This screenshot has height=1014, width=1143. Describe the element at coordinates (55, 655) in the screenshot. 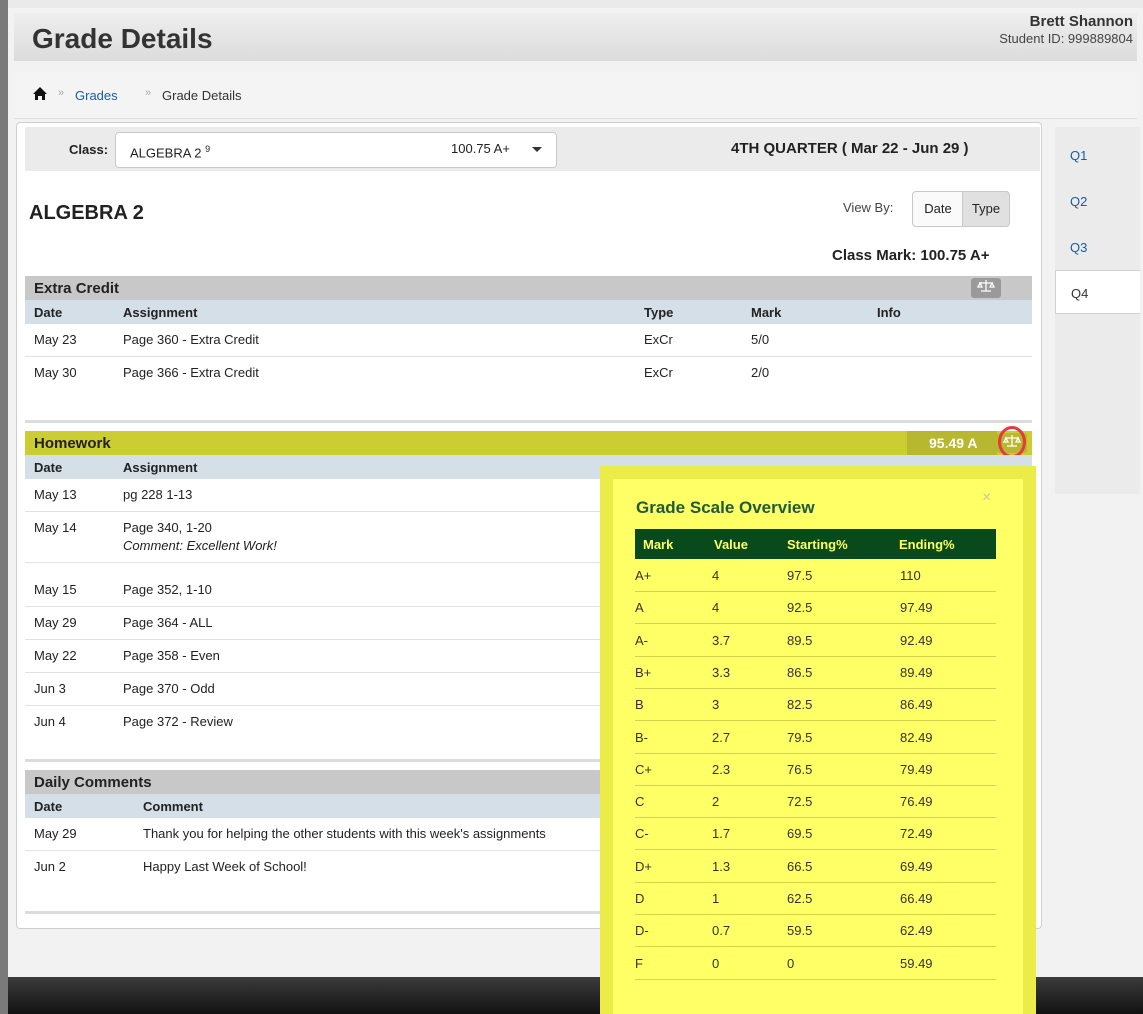

I see `row-date: May 22` at that location.